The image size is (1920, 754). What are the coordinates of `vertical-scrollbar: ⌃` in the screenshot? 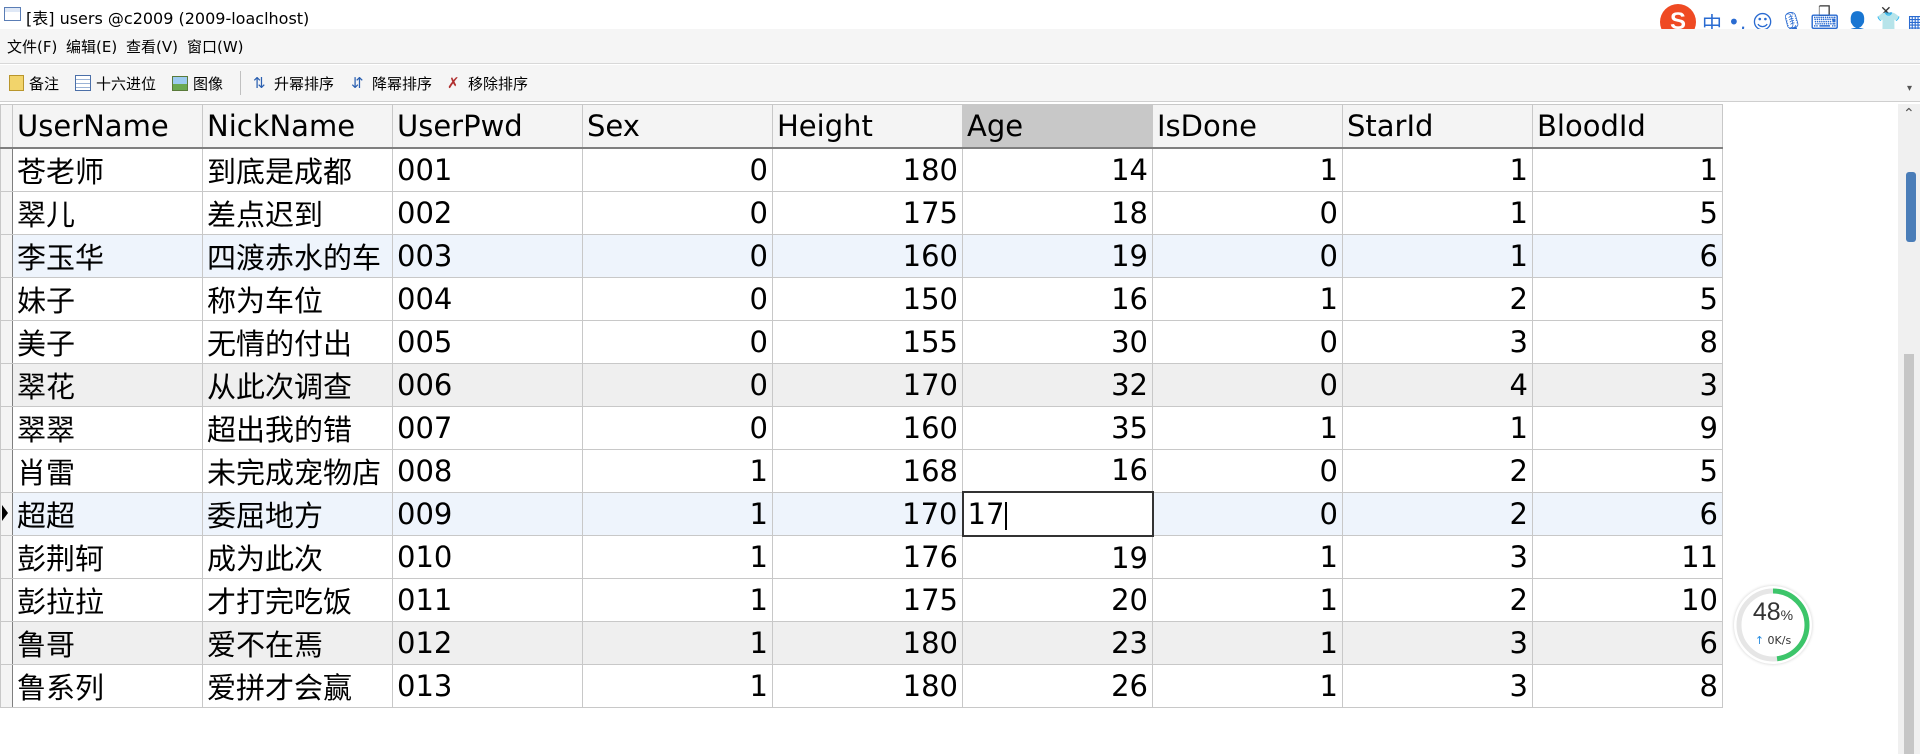 It's located at (1909, 429).